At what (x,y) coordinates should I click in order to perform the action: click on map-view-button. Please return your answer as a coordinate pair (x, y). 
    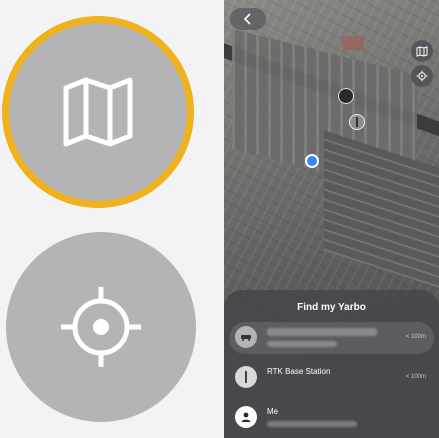
    Looking at the image, I should click on (422, 51).